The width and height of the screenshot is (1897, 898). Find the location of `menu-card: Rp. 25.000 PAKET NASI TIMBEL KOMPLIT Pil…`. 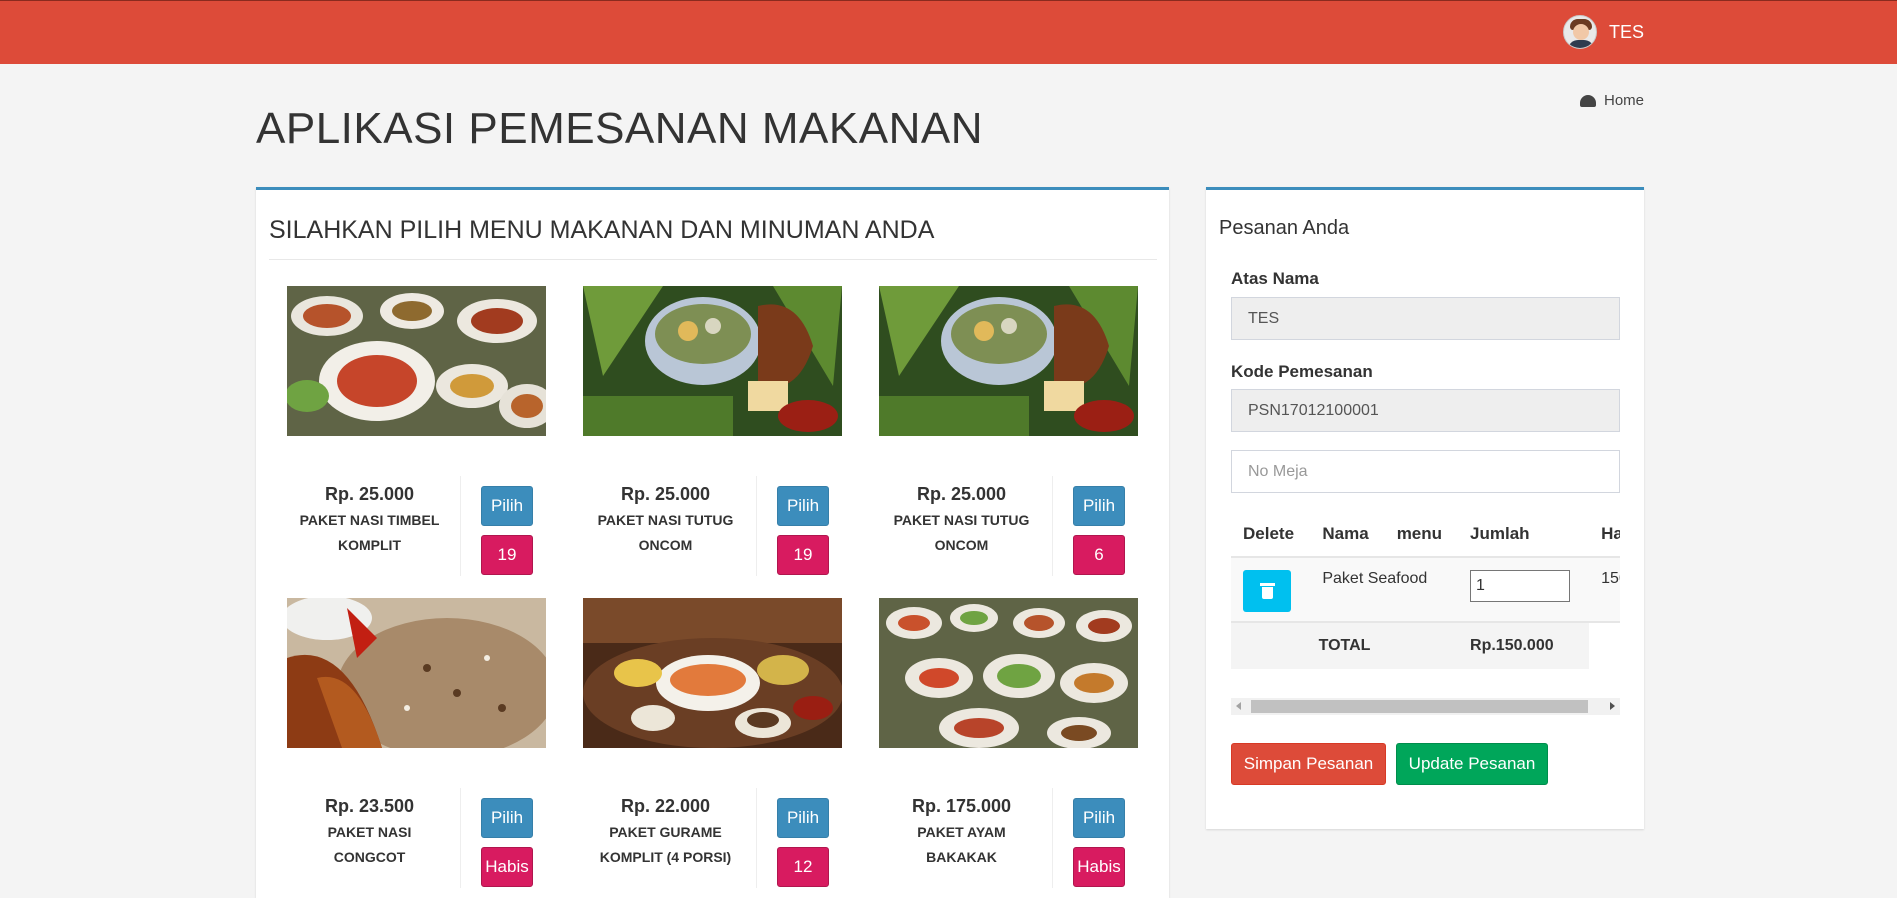

menu-card: Rp. 25.000 PAKET NASI TIMBEL KOMPLIT Pil… is located at coordinates (416, 431).